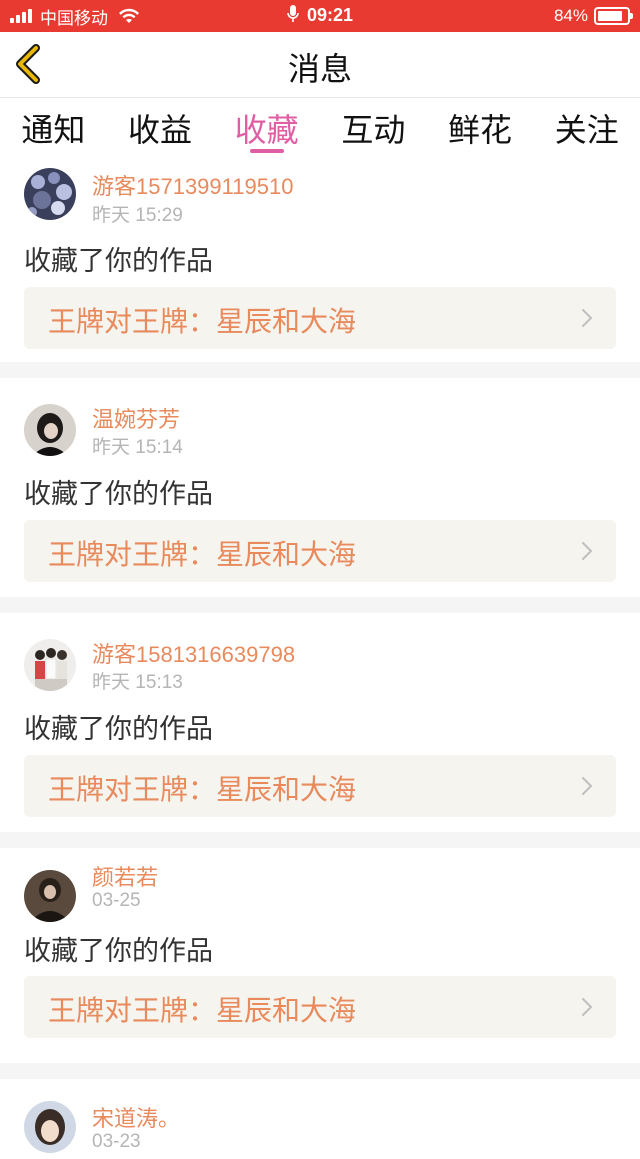  I want to click on username: 温婉芬芳, so click(136, 418).